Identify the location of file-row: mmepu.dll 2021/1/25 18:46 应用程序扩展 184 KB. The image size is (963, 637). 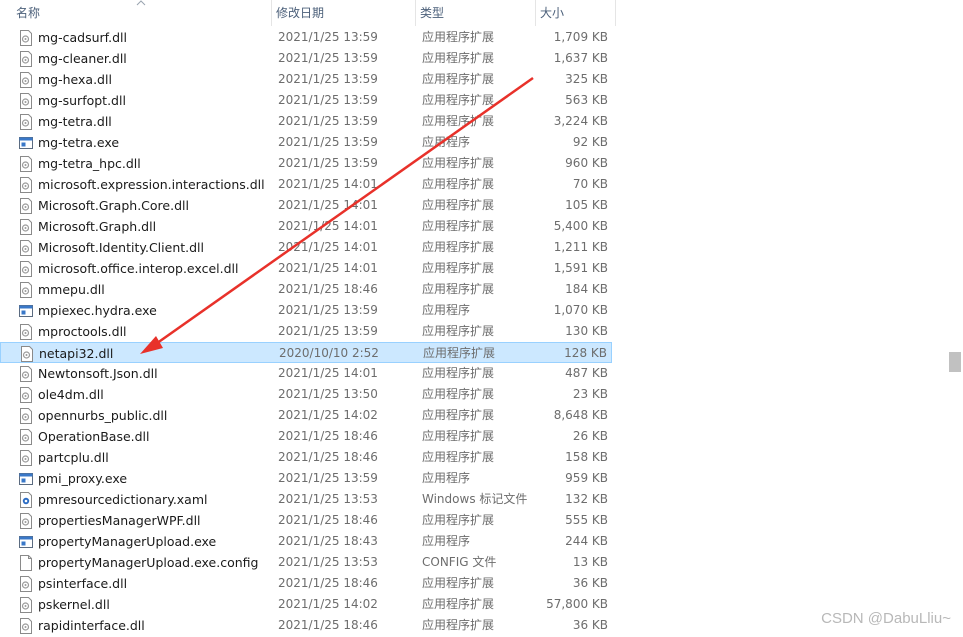
(306, 289).